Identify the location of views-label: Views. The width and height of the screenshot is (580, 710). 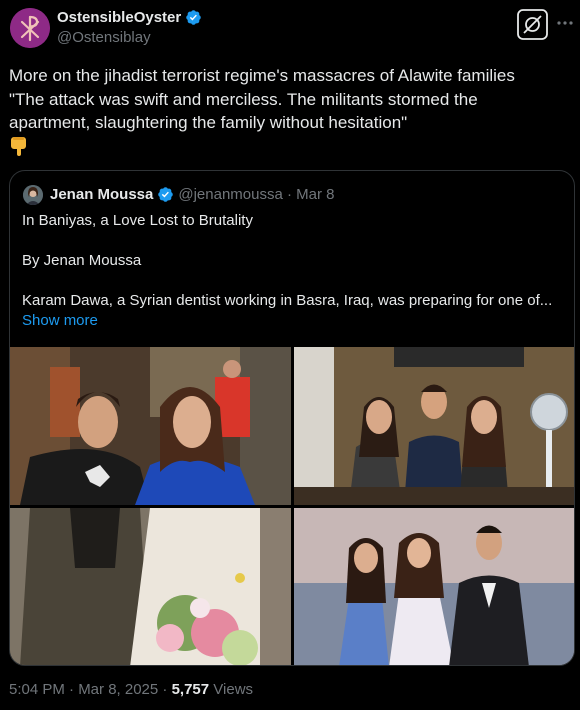
(231, 689).